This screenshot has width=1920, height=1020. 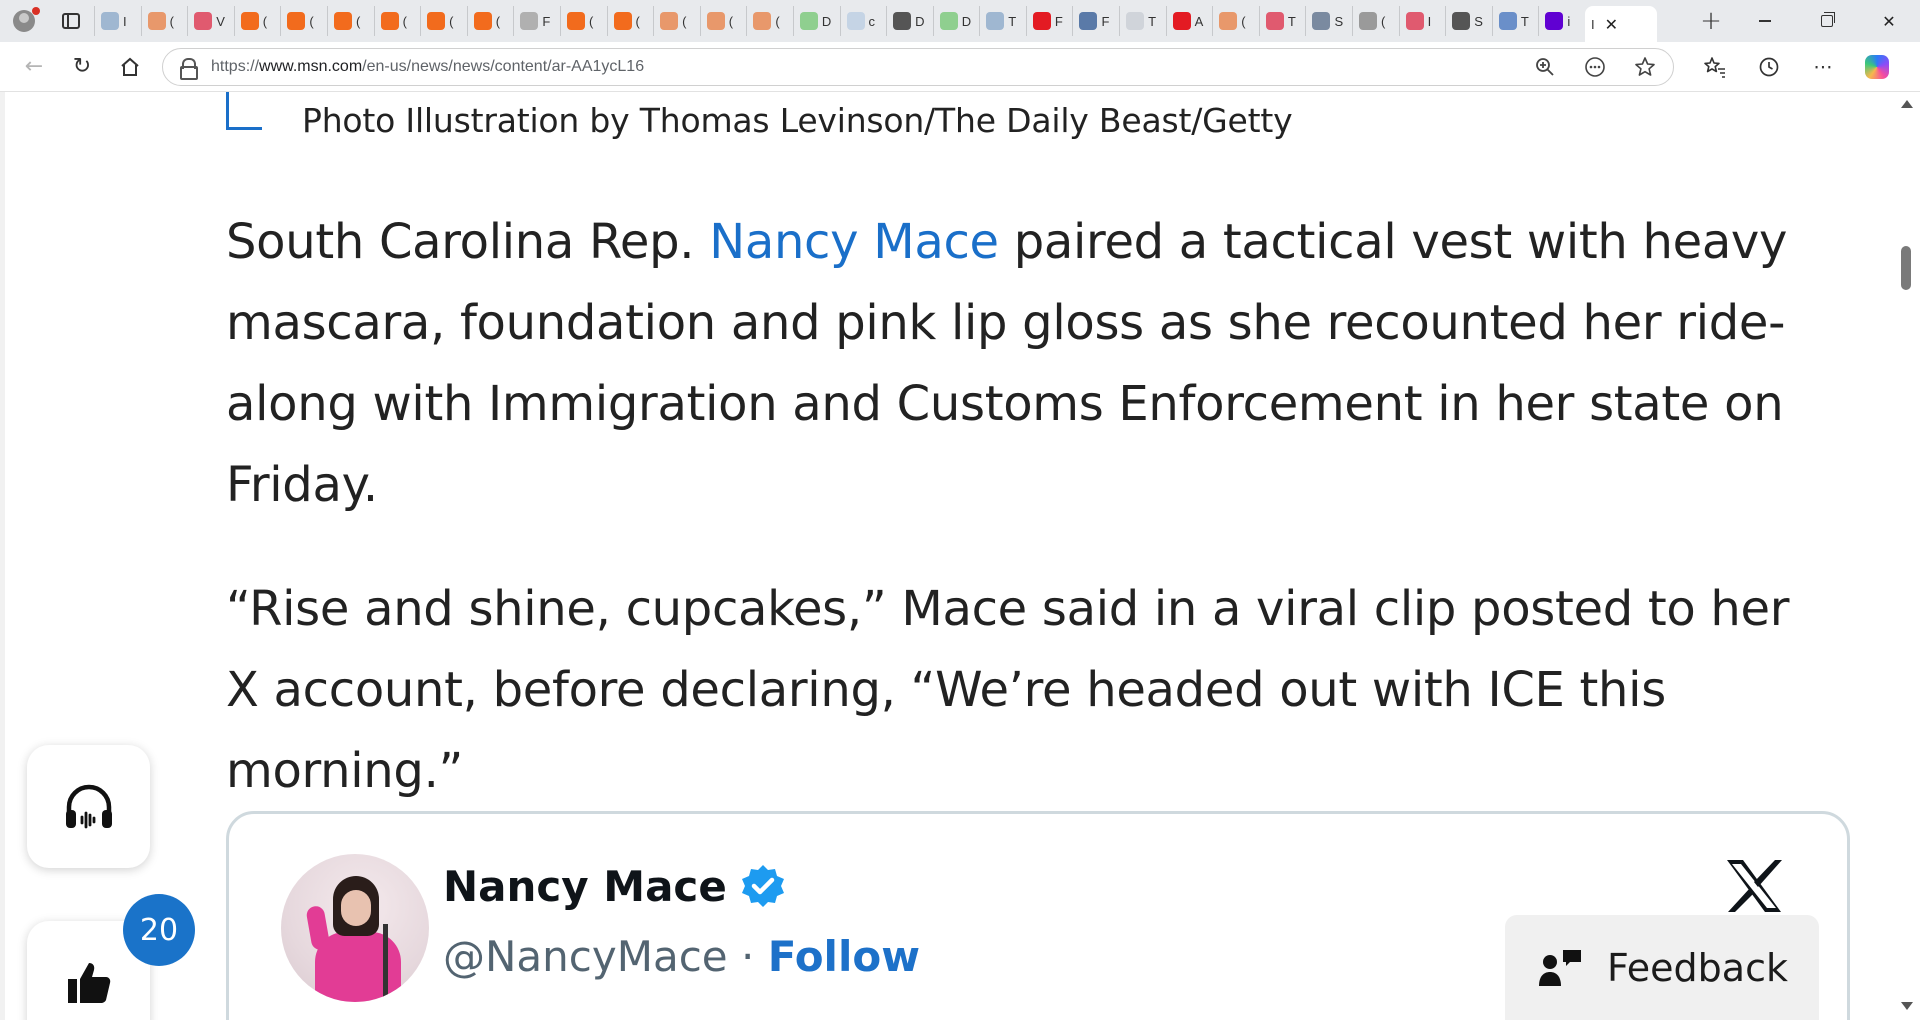 I want to click on read-aloud-button, so click(x=1595, y=67).